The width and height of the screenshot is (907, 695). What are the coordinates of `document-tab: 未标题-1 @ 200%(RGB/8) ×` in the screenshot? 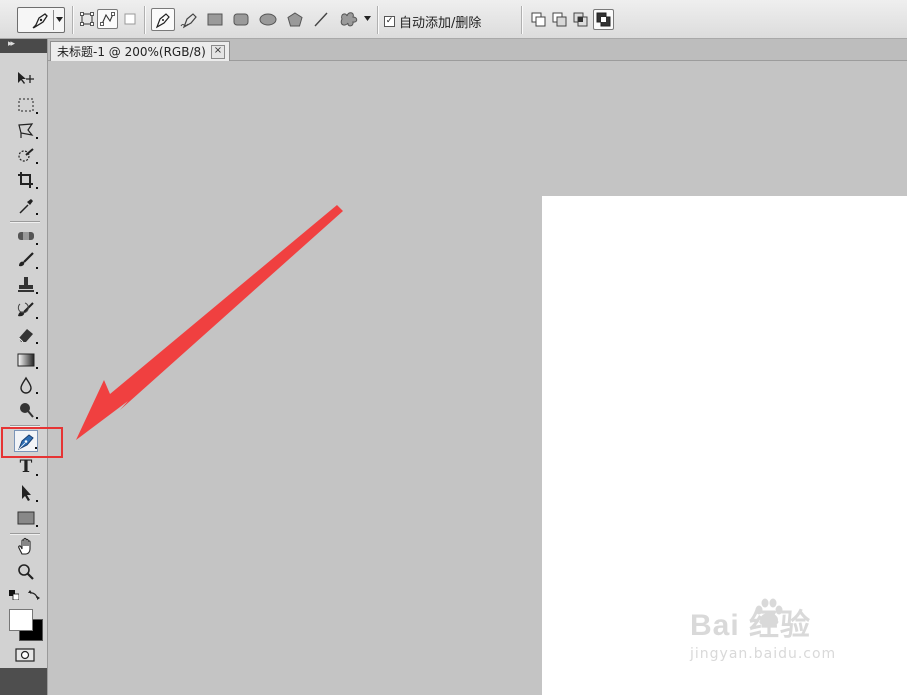 It's located at (140, 51).